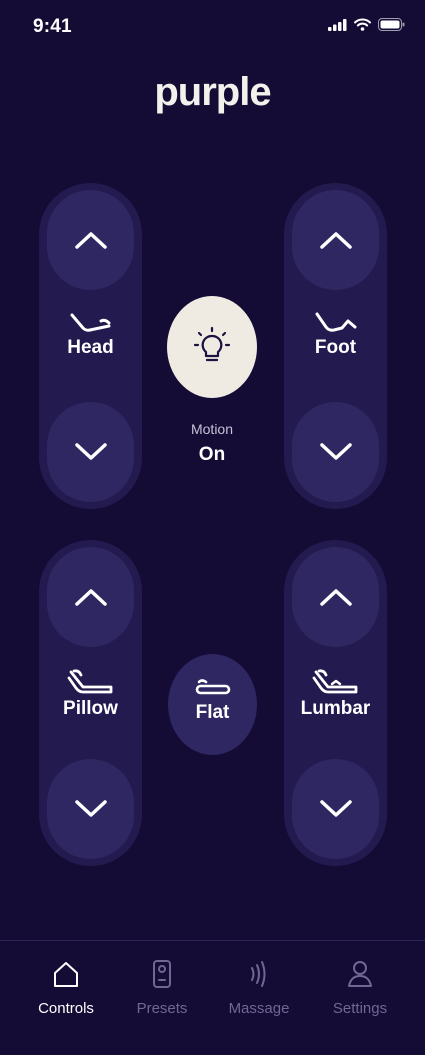 This screenshot has width=425, height=1055. I want to click on pillow-down-button, so click(90, 809).